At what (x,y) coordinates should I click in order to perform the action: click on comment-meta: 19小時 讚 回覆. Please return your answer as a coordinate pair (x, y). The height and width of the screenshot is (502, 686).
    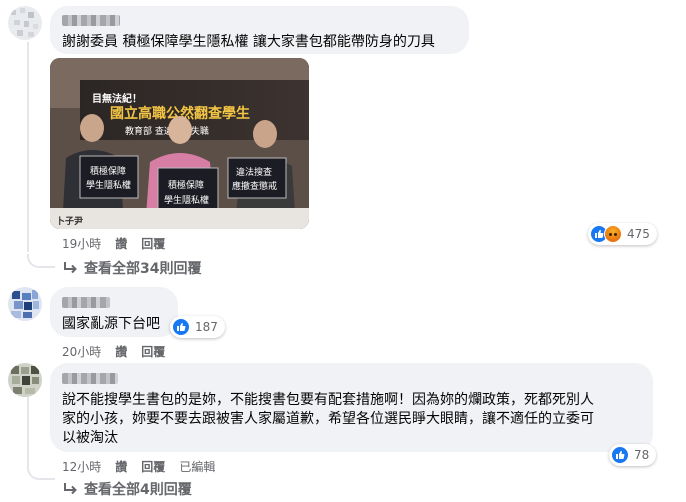
    Looking at the image, I should click on (113, 243).